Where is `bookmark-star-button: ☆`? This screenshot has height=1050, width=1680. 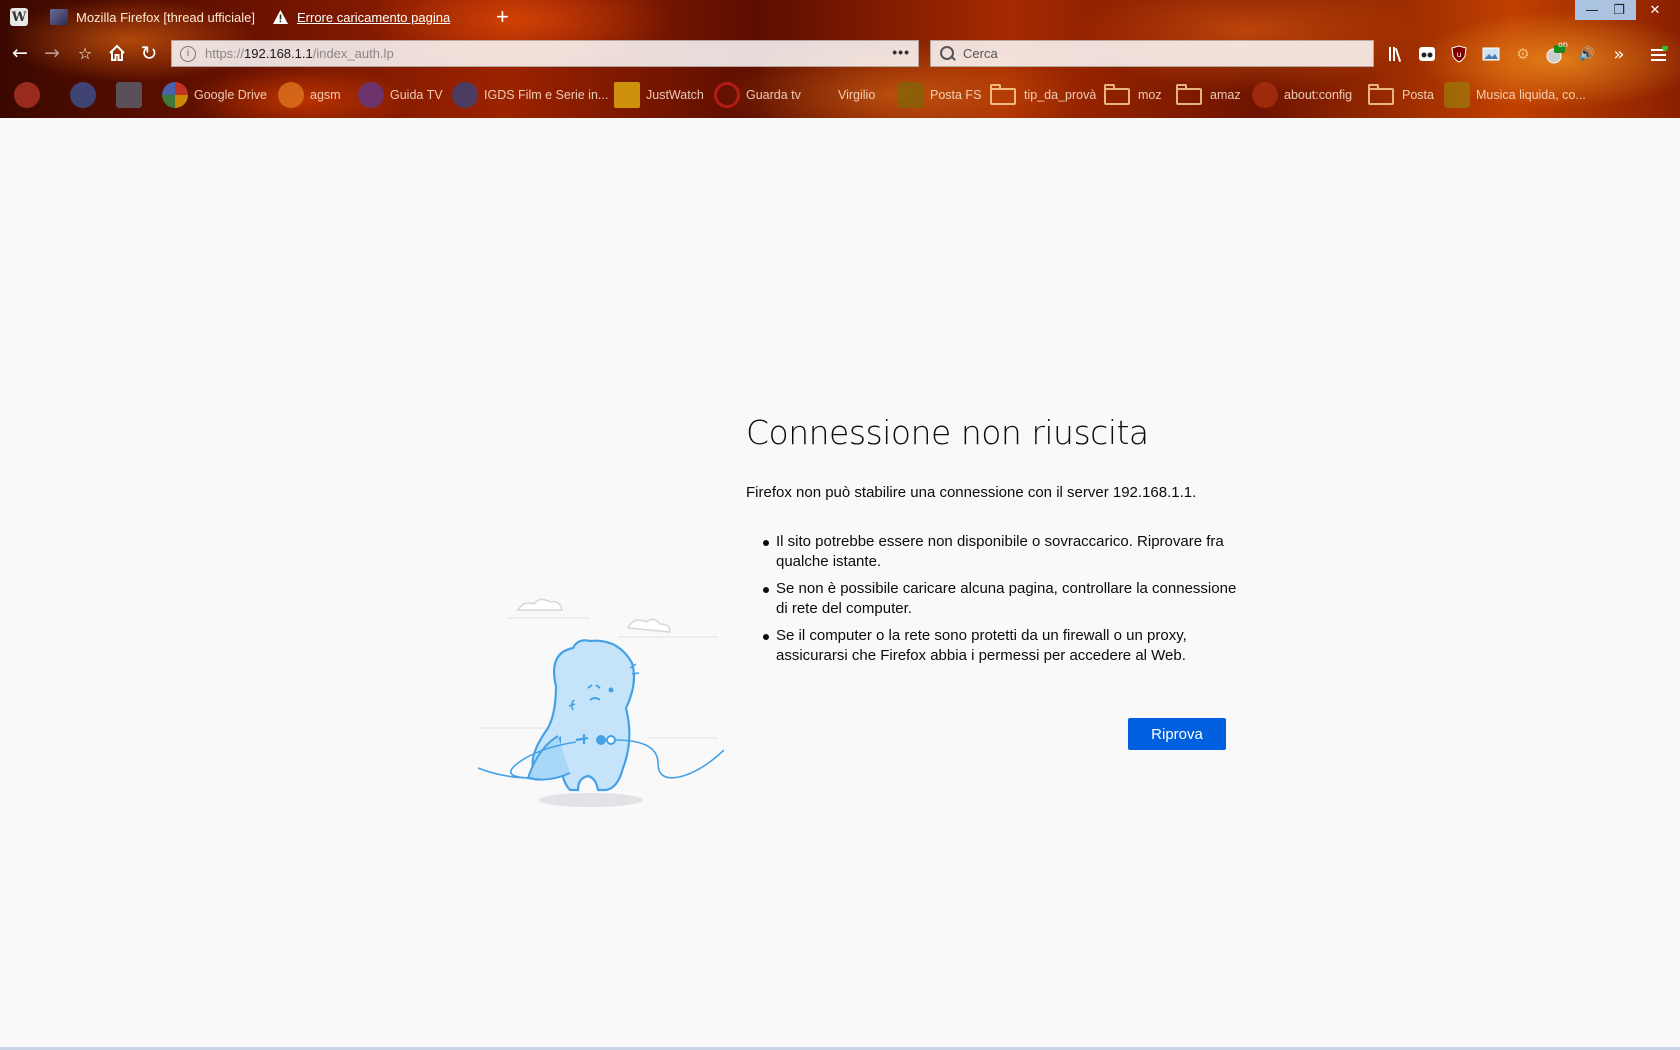 bookmark-star-button: ☆ is located at coordinates (85, 53).